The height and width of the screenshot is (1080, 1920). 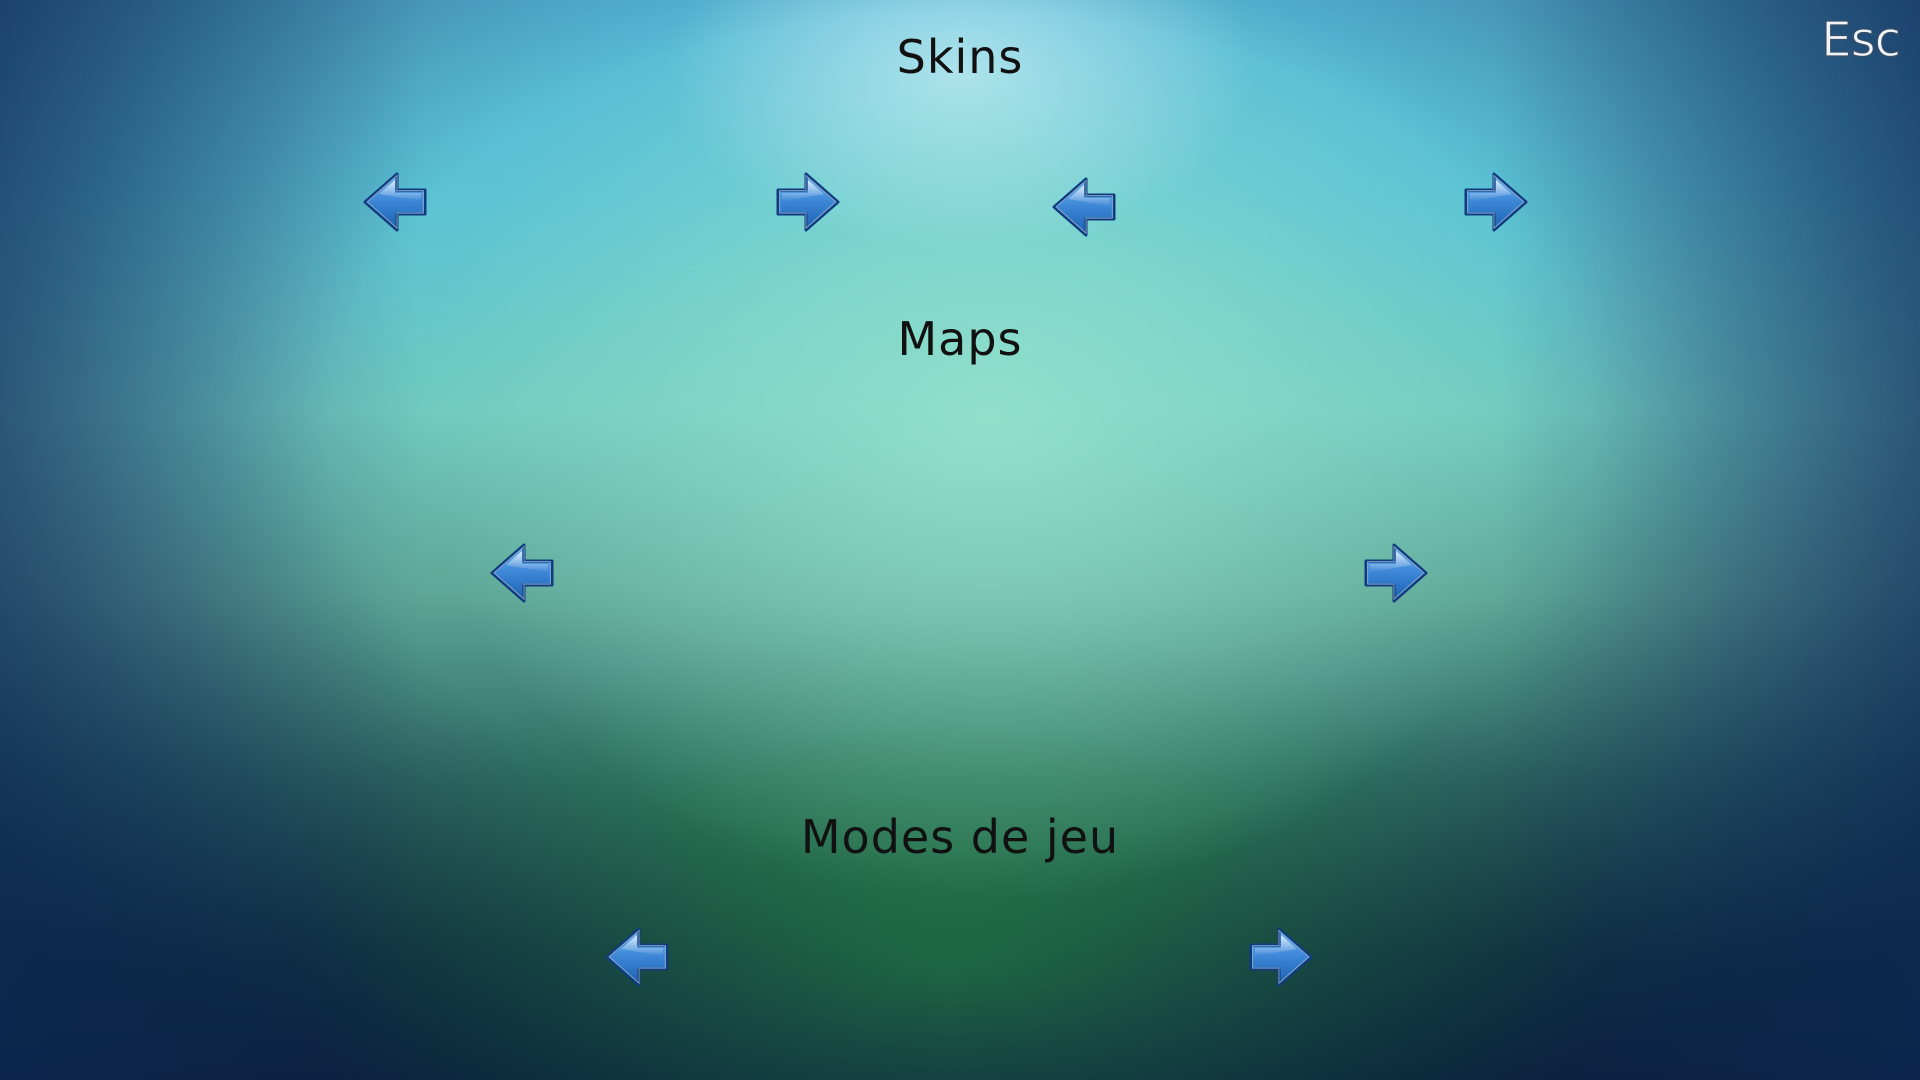 I want to click on skins-p1-next-button, so click(x=808, y=202).